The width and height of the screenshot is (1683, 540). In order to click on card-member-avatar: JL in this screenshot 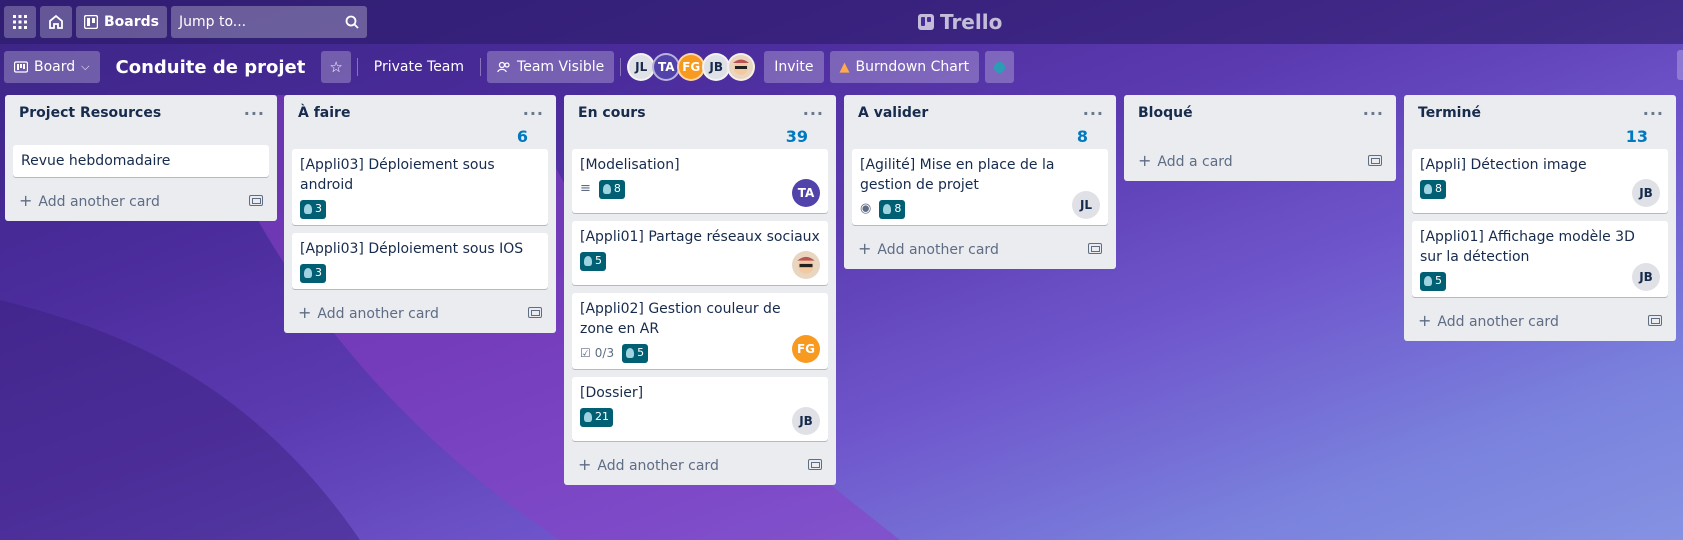, I will do `click(1086, 205)`.